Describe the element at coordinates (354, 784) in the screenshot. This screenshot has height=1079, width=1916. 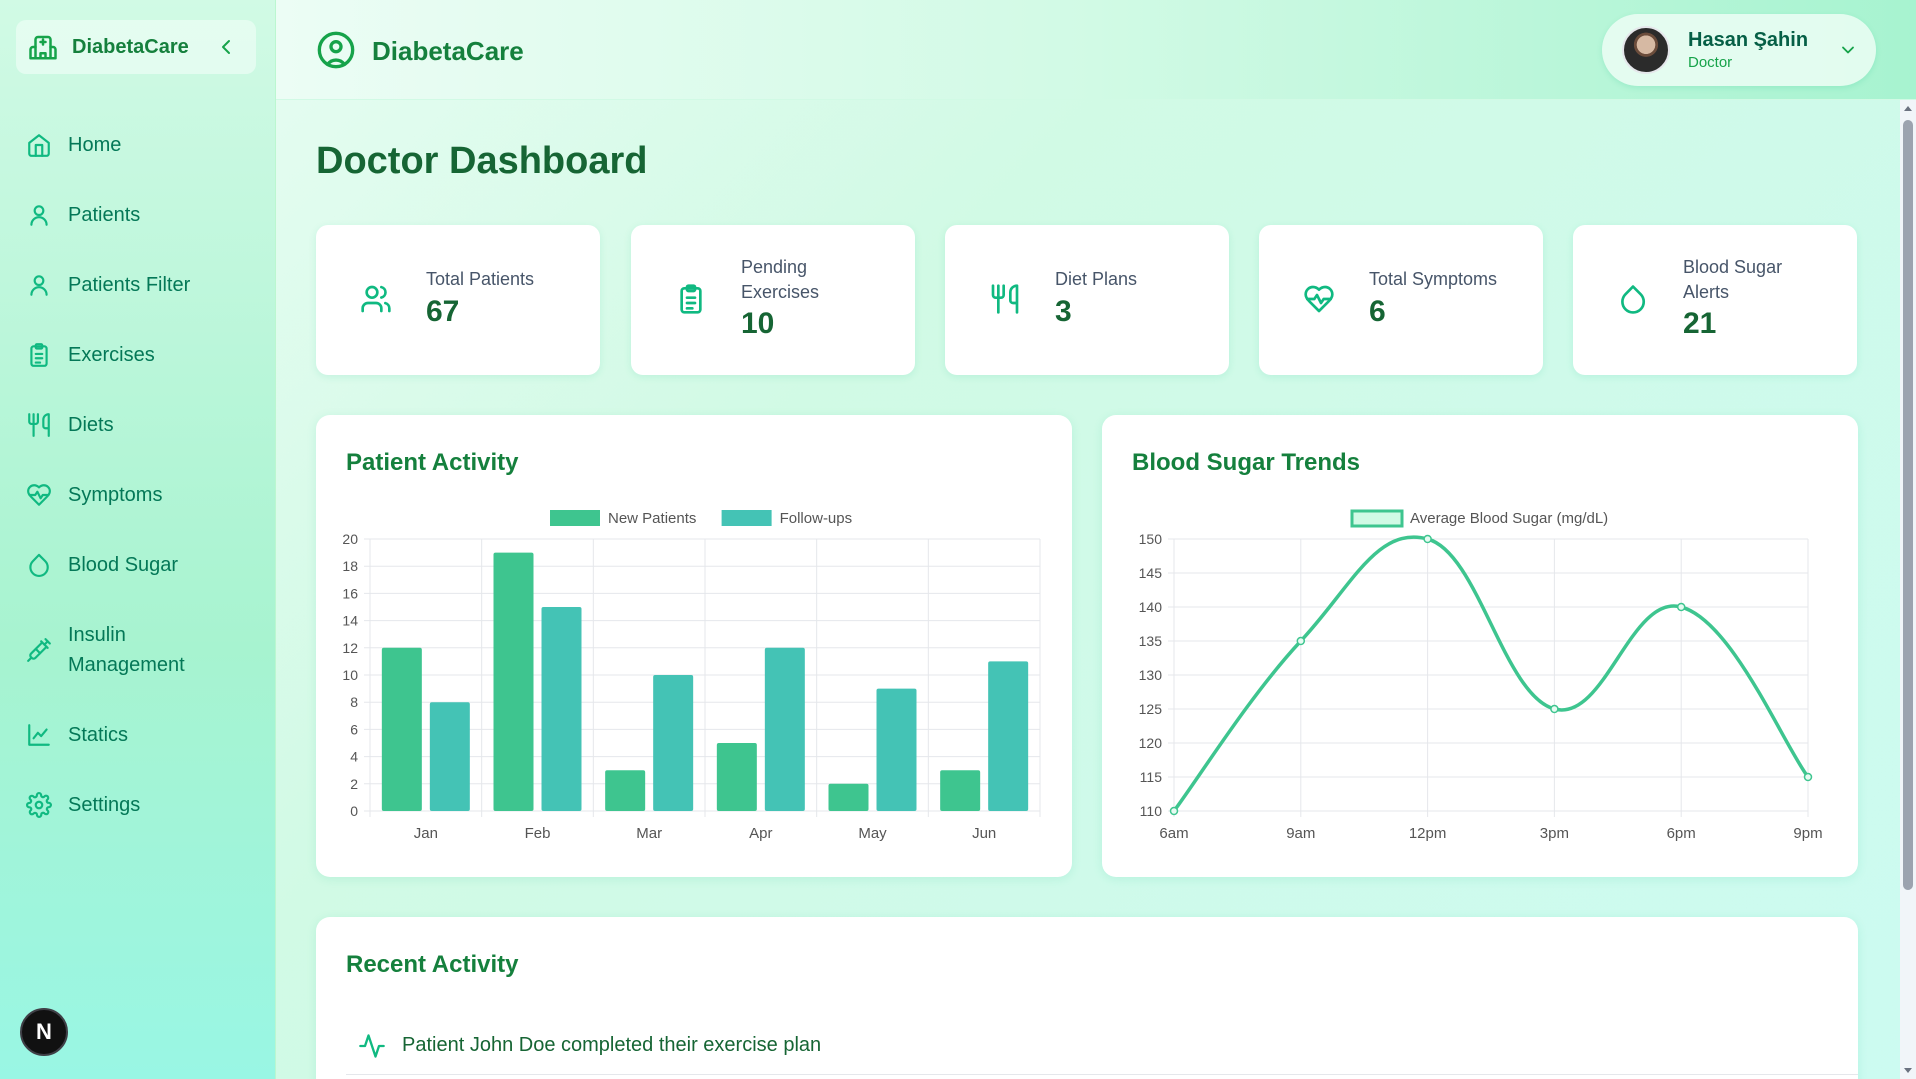
I see `y-tick-label: 2` at that location.